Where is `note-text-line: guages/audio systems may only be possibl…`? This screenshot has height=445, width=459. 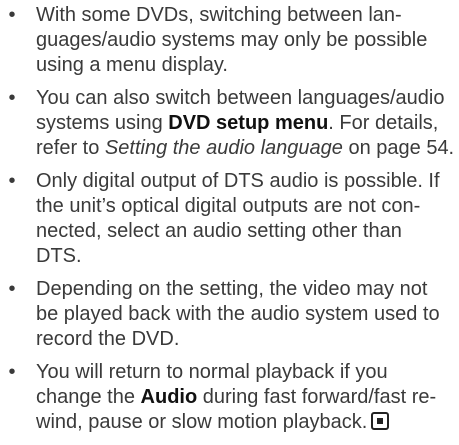 note-text-line: guages/audio systems may only be possibl… is located at coordinates (232, 40).